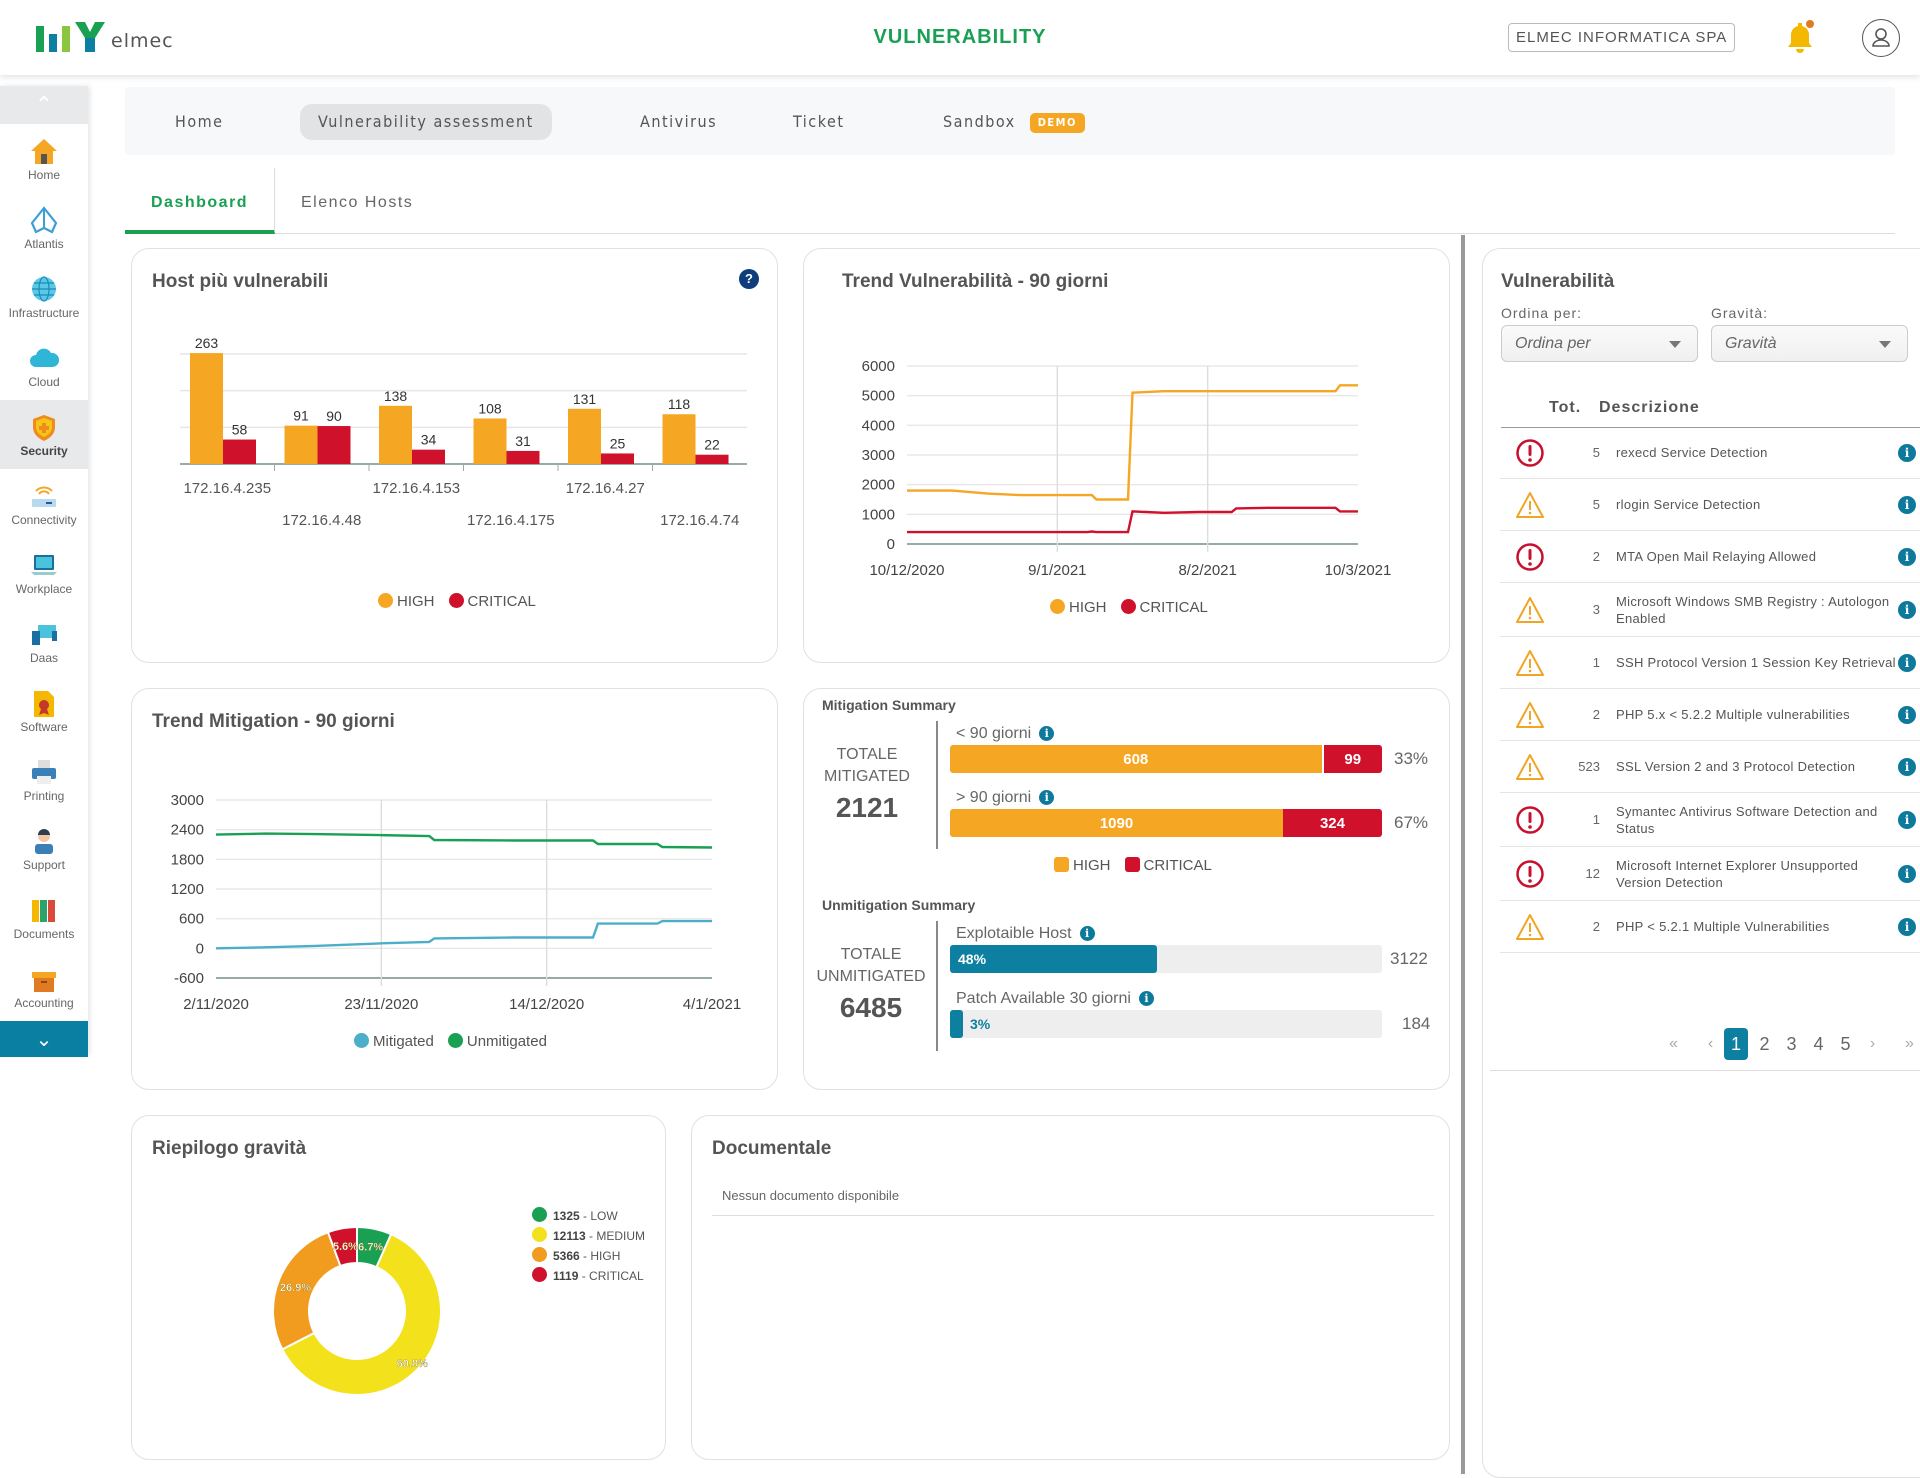 The image size is (1920, 1478). What do you see at coordinates (44, 710) in the screenshot?
I see `sidebar-item-software: Software` at bounding box center [44, 710].